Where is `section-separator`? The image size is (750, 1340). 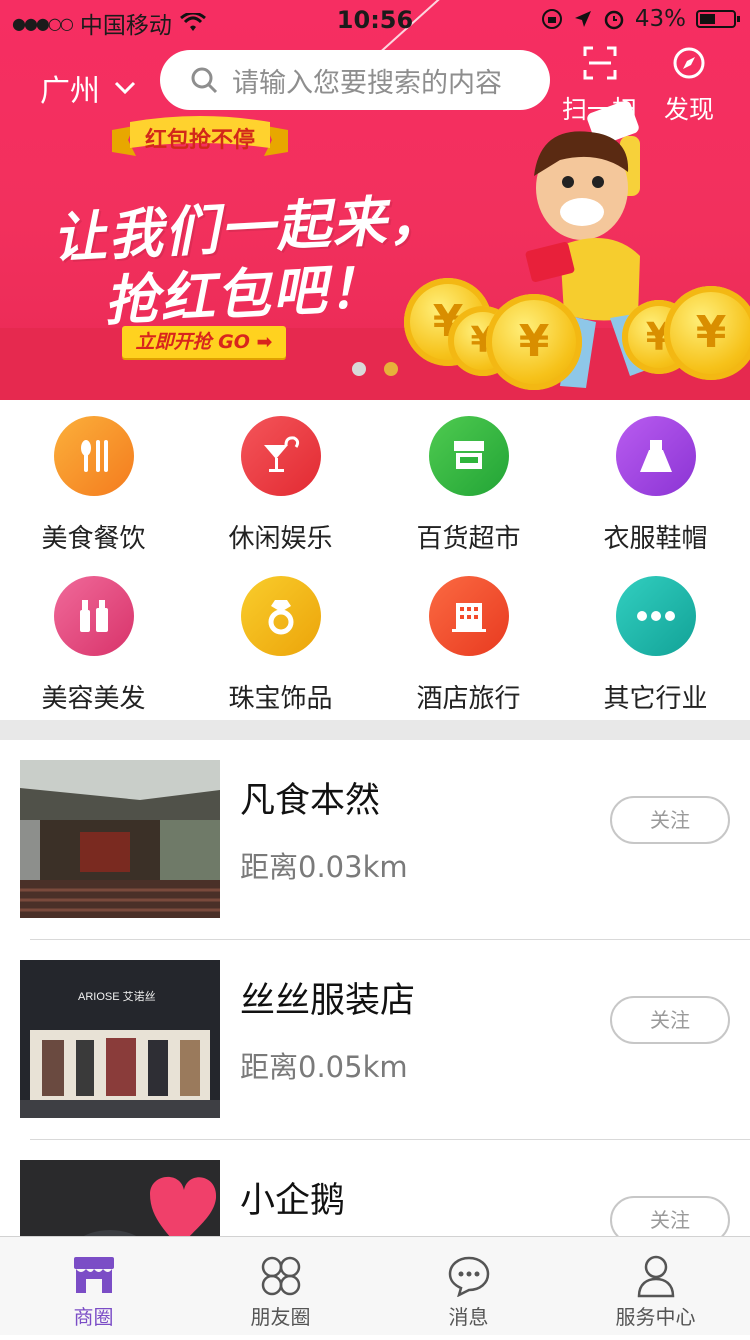
section-separator is located at coordinates (375, 730).